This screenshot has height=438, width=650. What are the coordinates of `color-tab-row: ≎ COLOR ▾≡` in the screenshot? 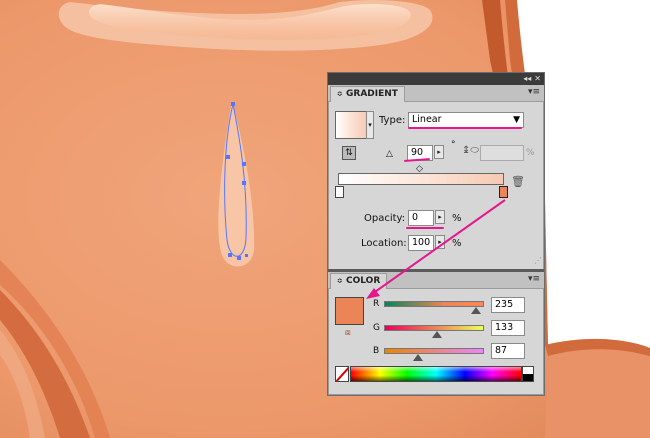 It's located at (436, 280).